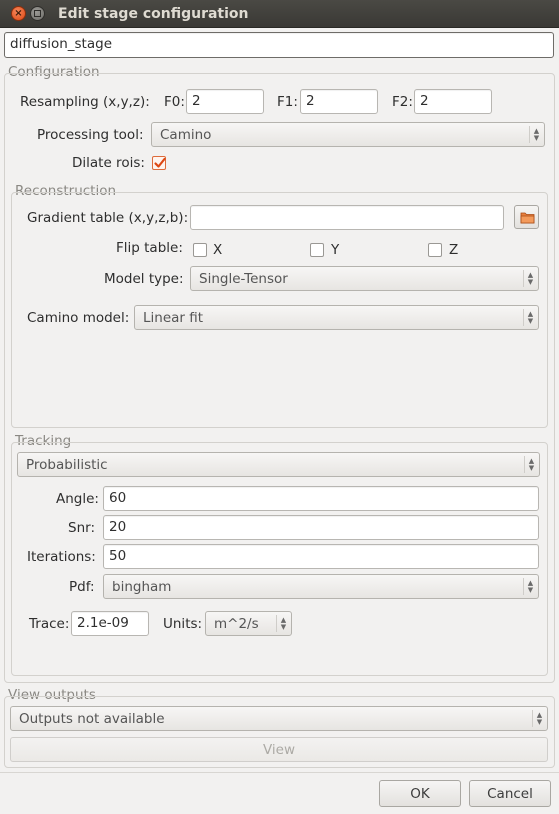 The image size is (559, 814). Describe the element at coordinates (347, 217) in the screenshot. I see `gradient-table-input` at that location.